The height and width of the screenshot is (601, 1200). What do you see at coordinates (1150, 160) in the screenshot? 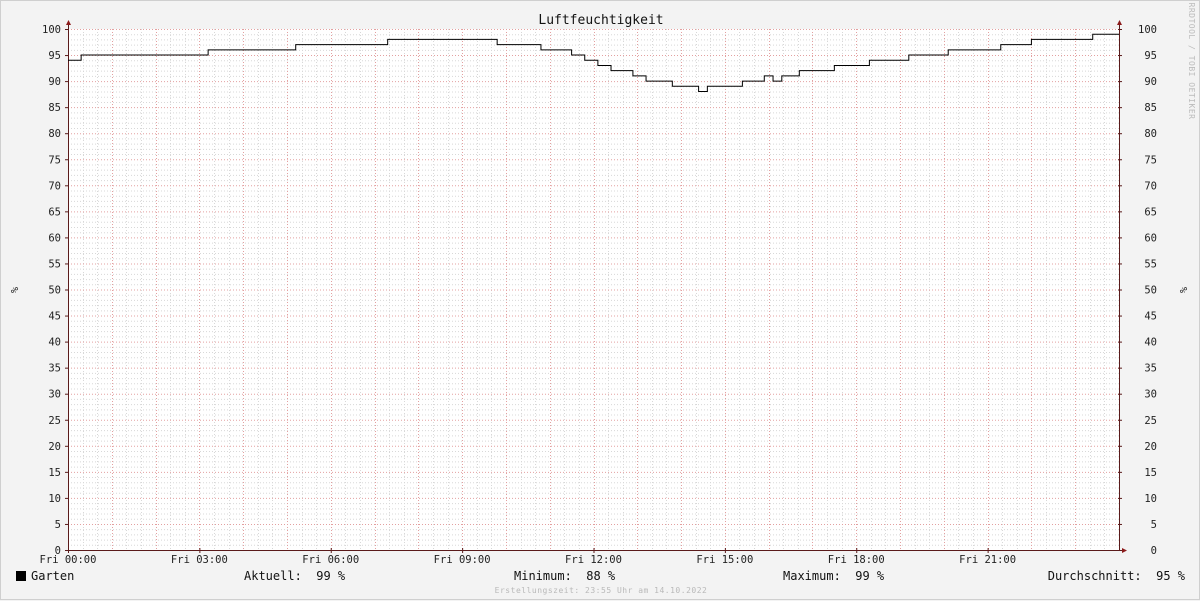
I see `y-tick-label-right: 75` at bounding box center [1150, 160].